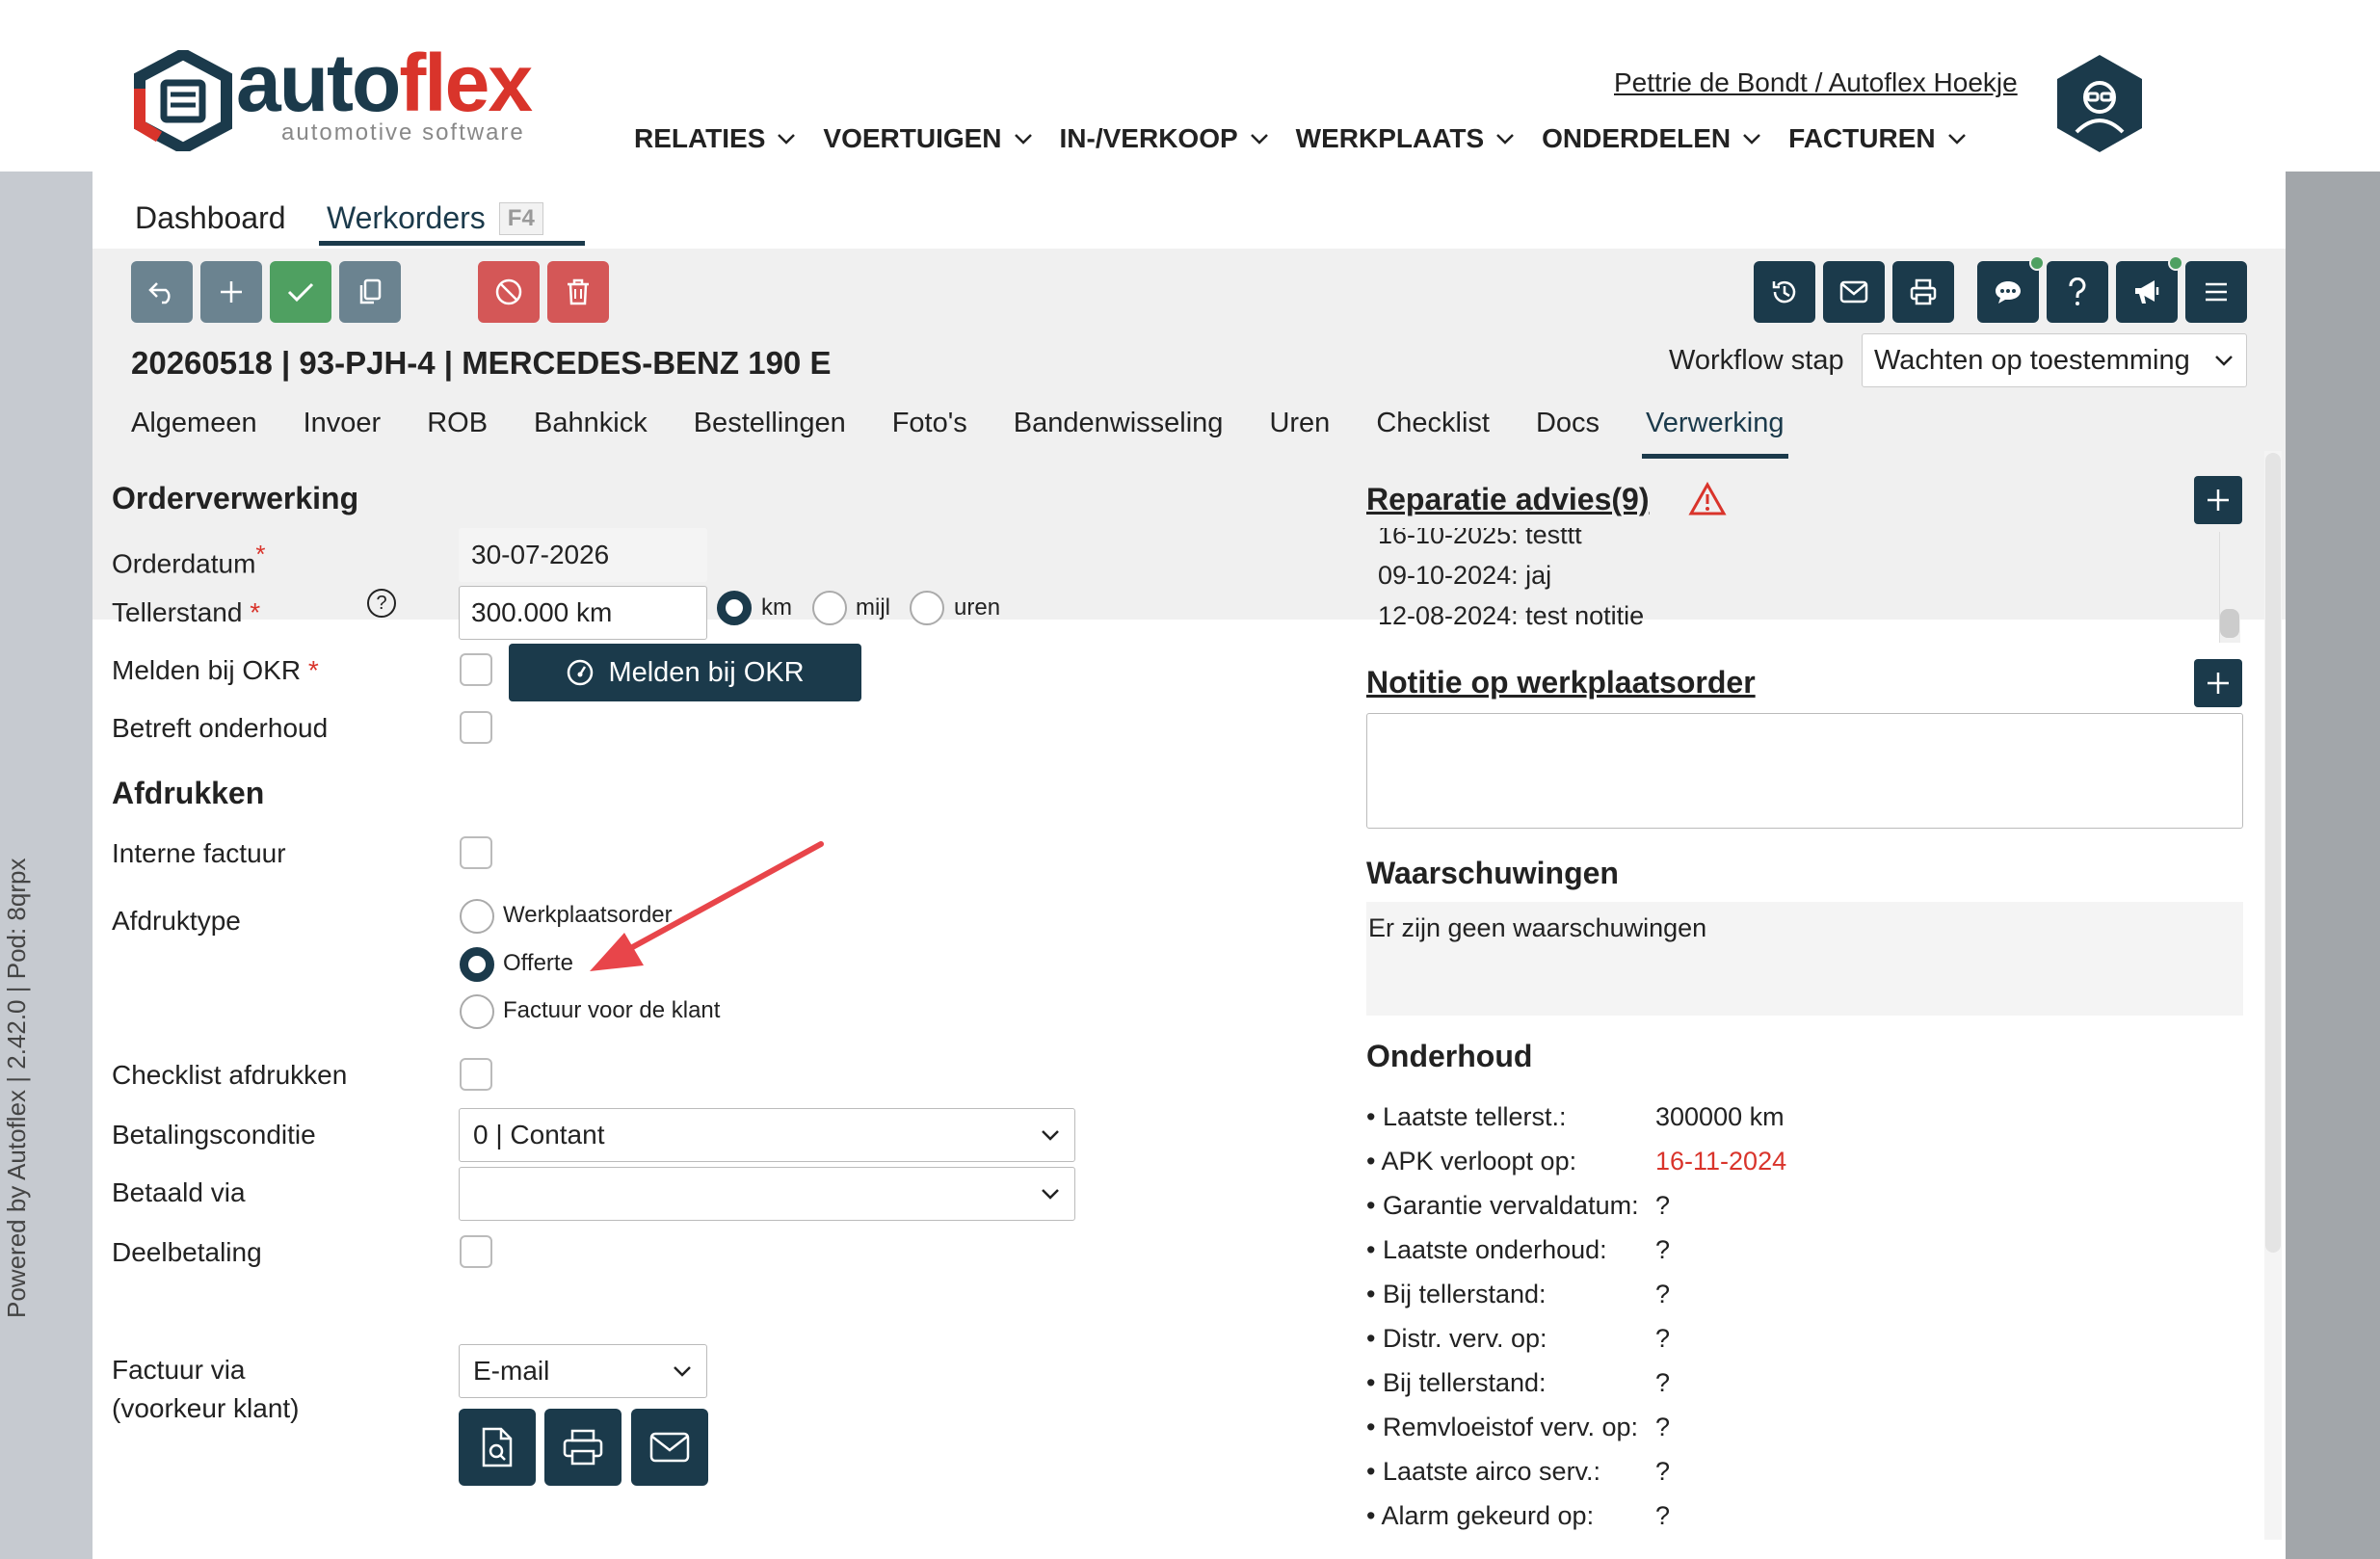  What do you see at coordinates (685, 673) in the screenshot?
I see `melden-okr-button: Melden bij OKR` at bounding box center [685, 673].